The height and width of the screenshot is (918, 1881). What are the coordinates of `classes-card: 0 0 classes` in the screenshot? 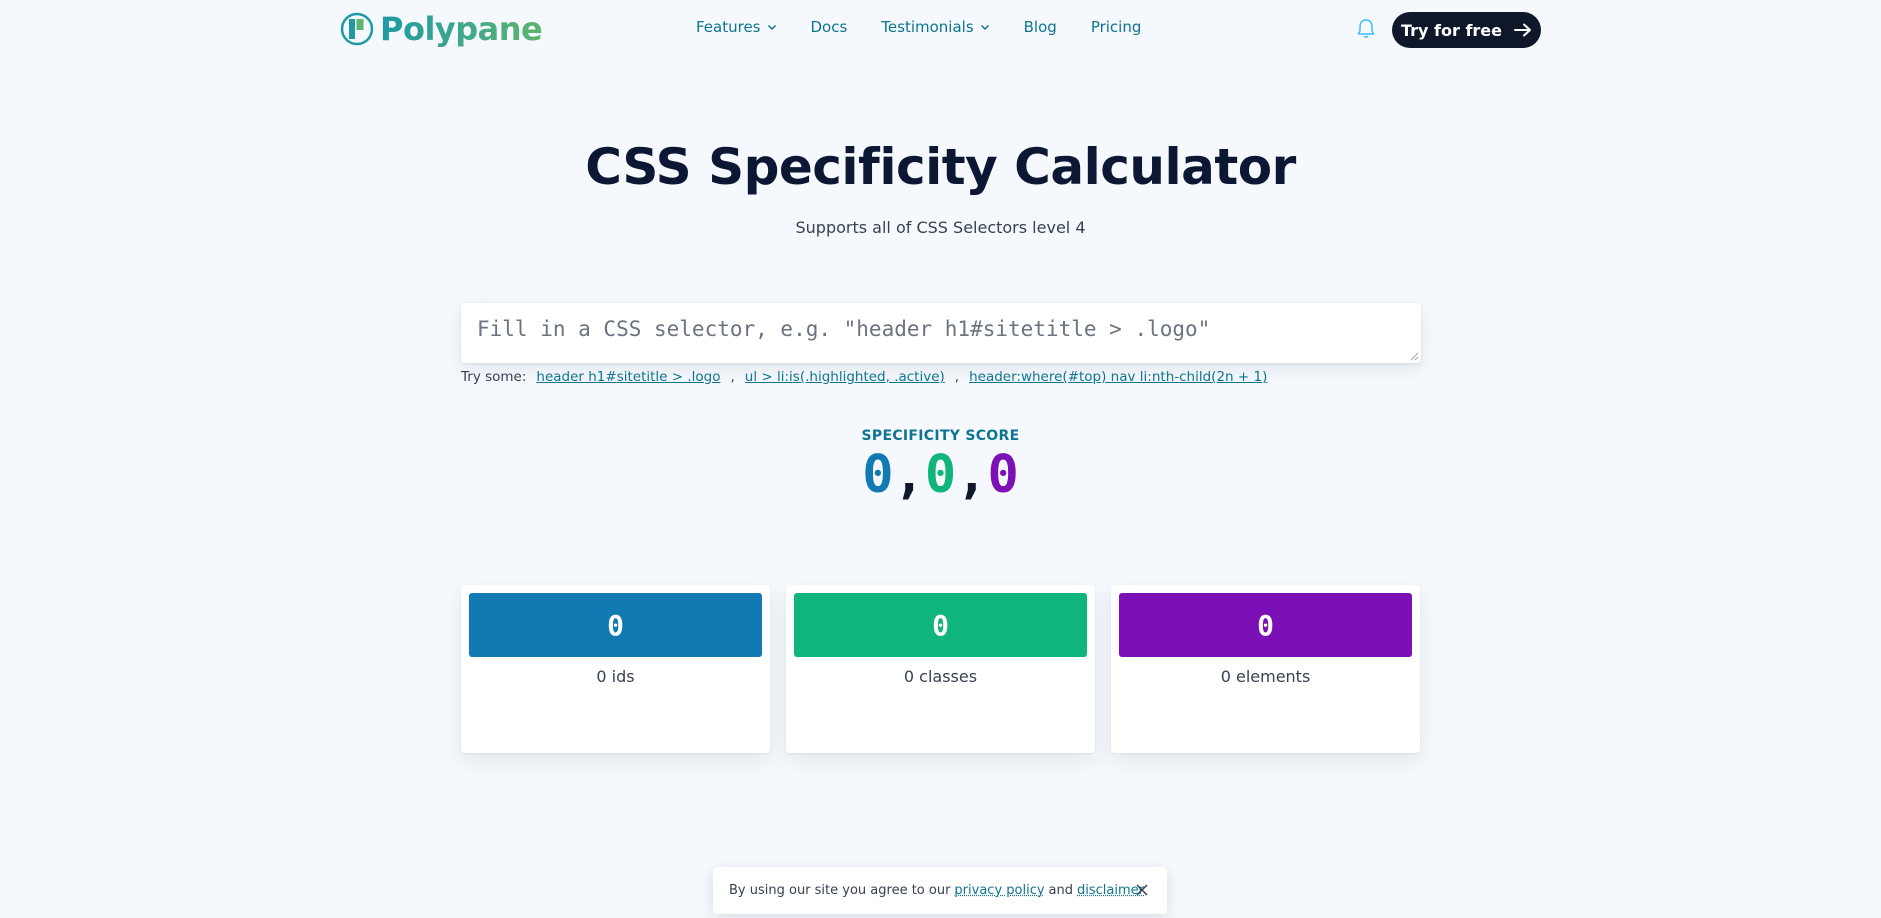 It's located at (940, 669).